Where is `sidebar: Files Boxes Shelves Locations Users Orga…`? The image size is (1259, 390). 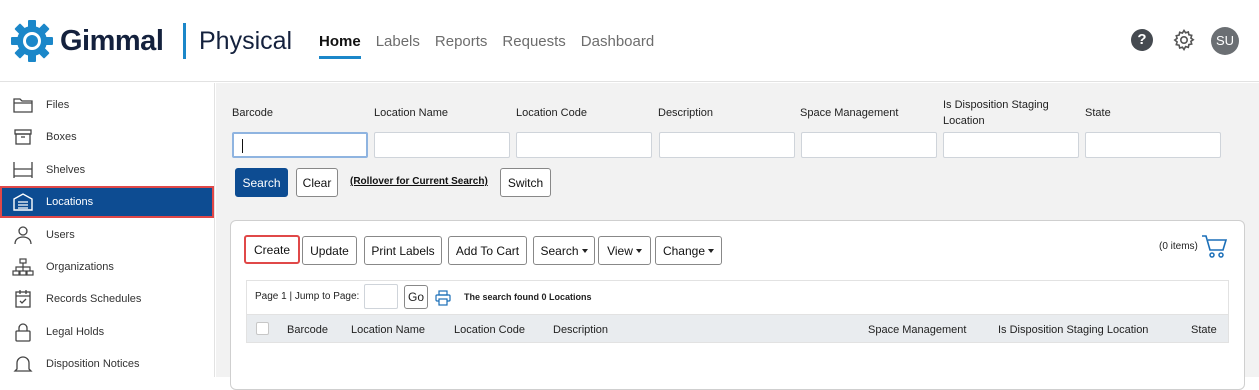
sidebar: Files Boxes Shelves Locations Users Orga… is located at coordinates (107, 230).